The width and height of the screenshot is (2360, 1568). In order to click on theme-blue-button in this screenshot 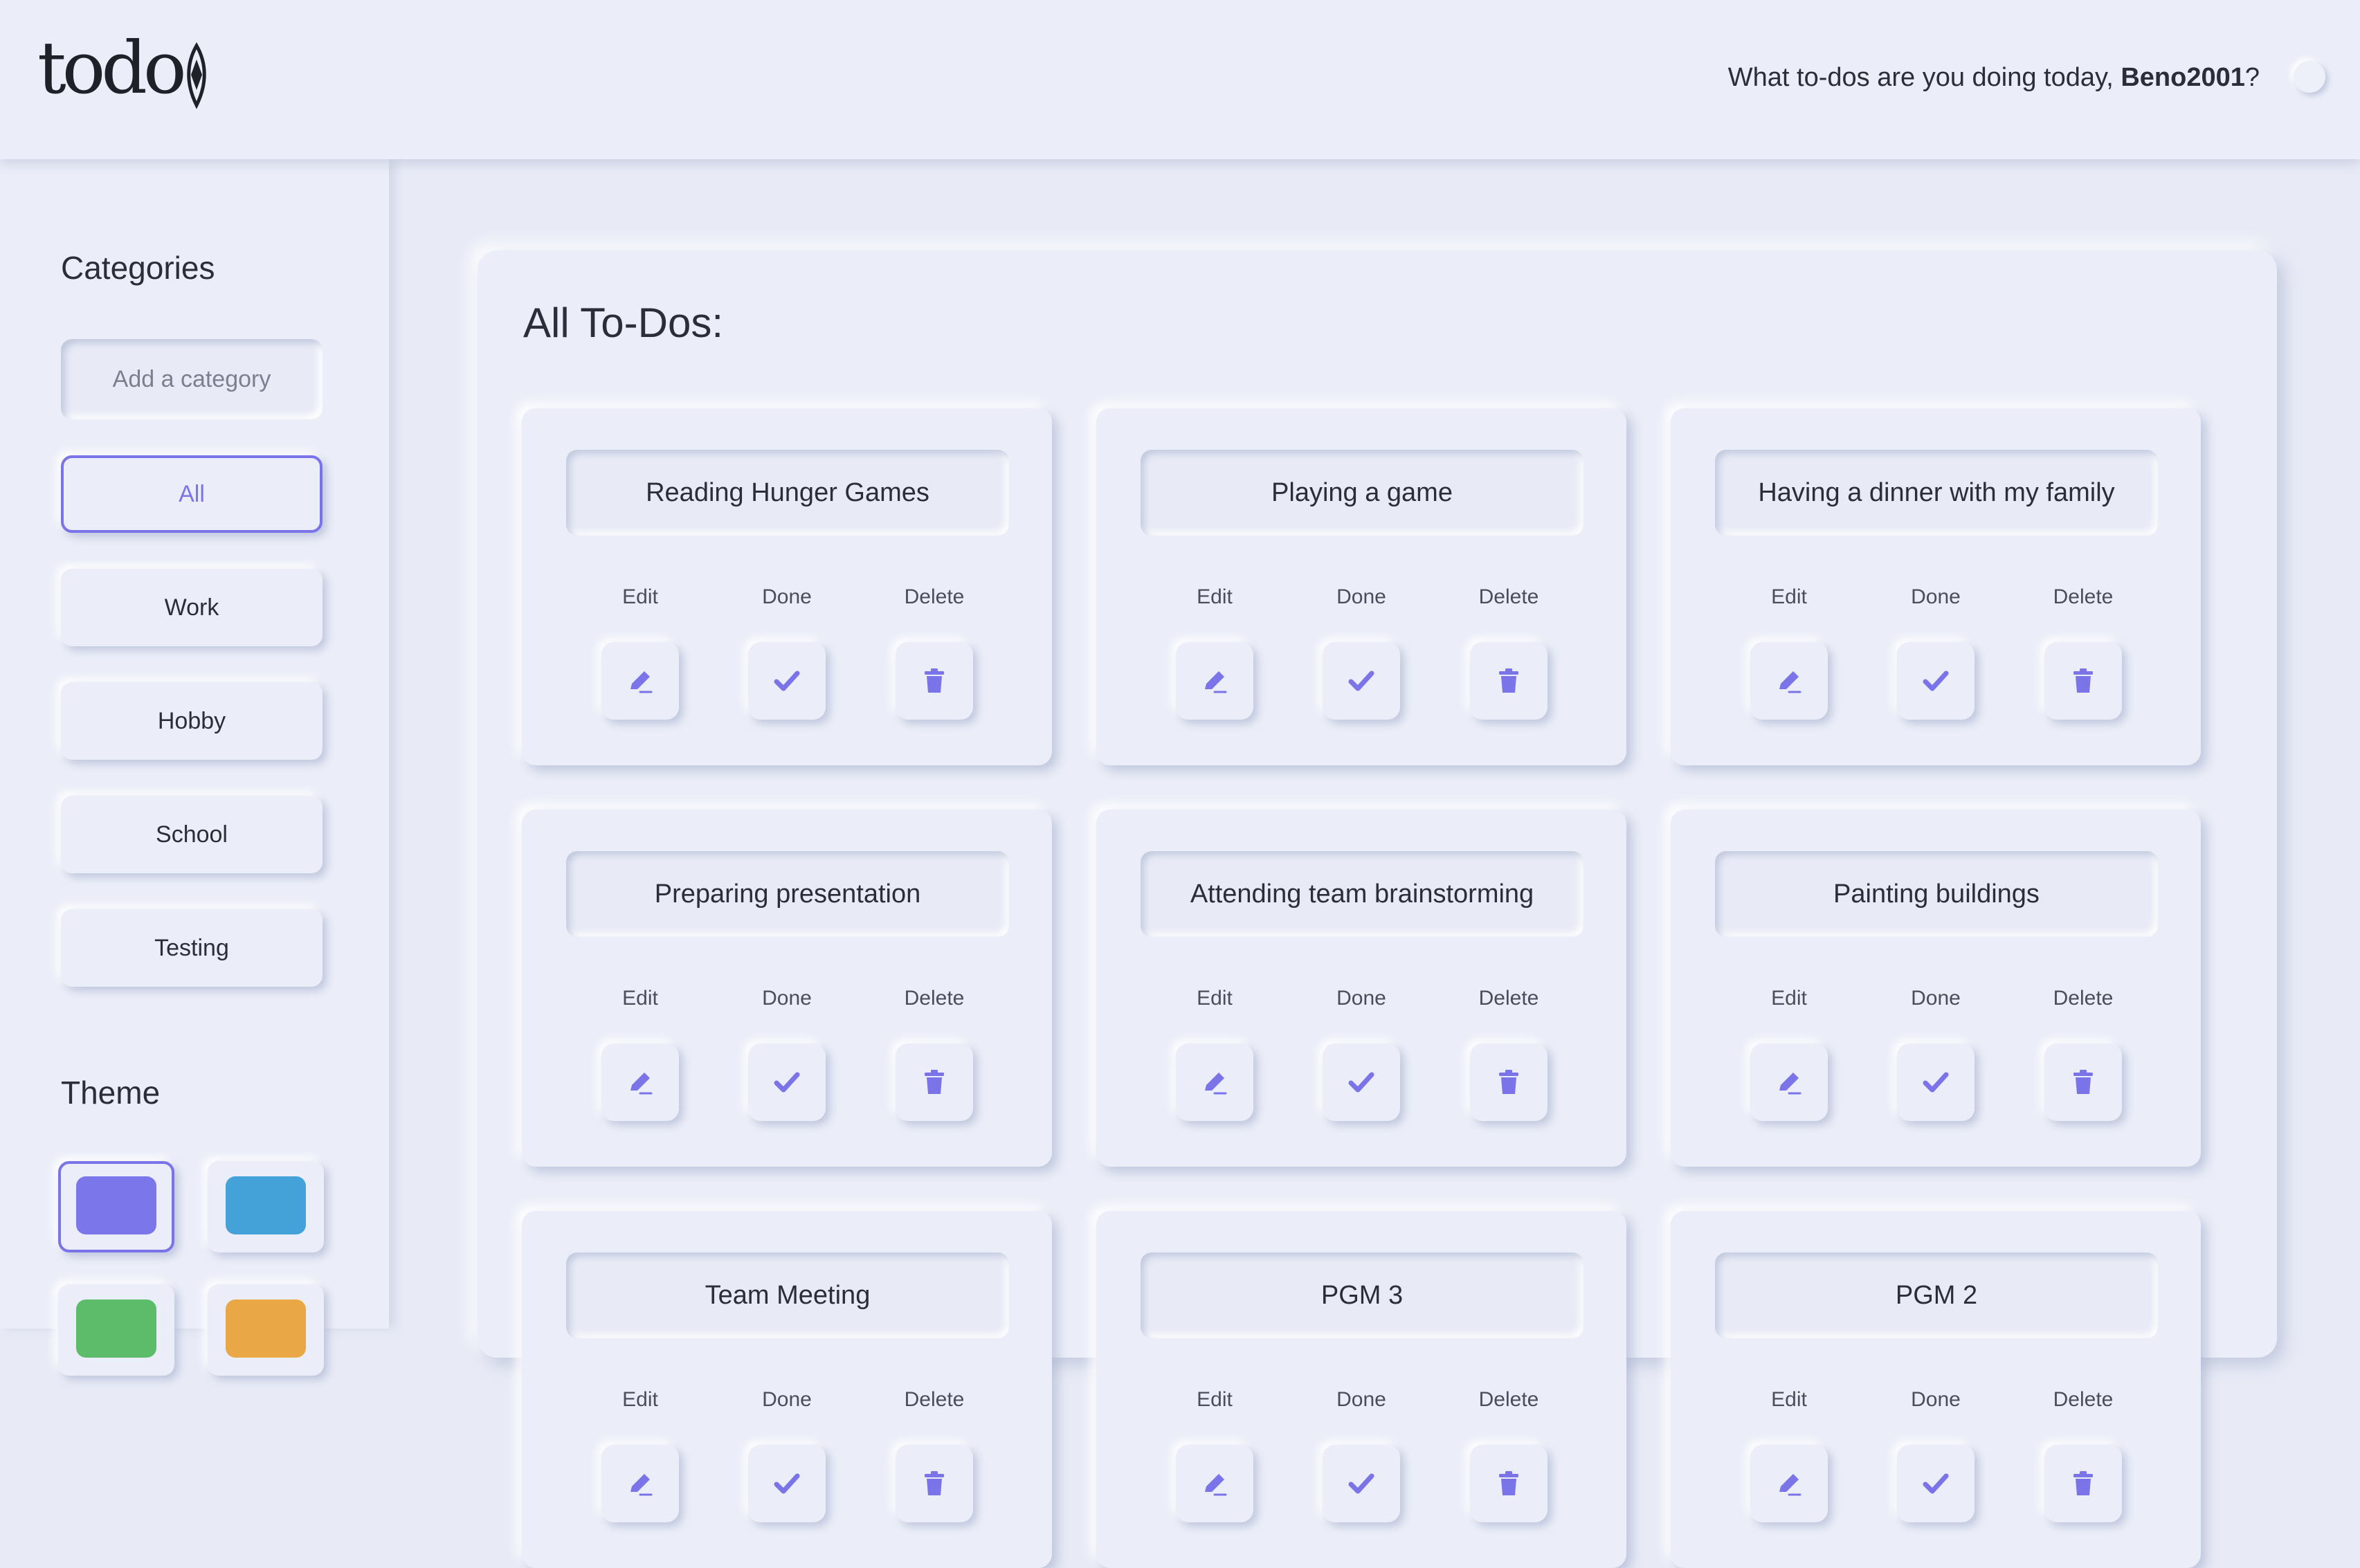, I will do `click(266, 1206)`.